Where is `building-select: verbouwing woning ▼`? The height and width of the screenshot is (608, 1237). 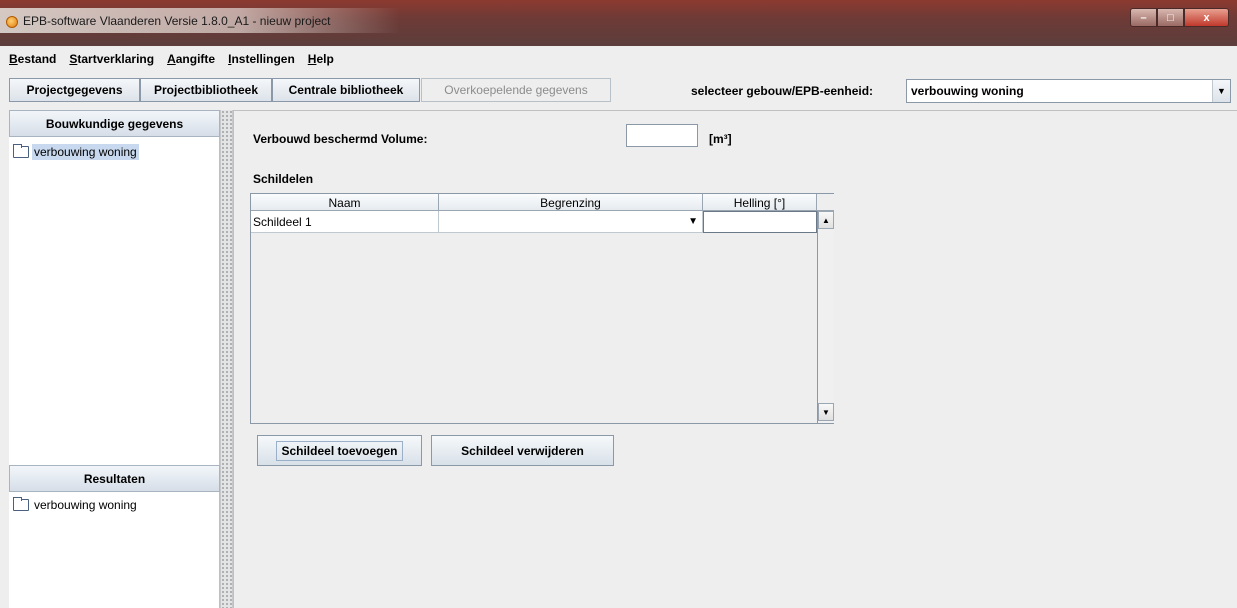 building-select: verbouwing woning ▼ is located at coordinates (1068, 91).